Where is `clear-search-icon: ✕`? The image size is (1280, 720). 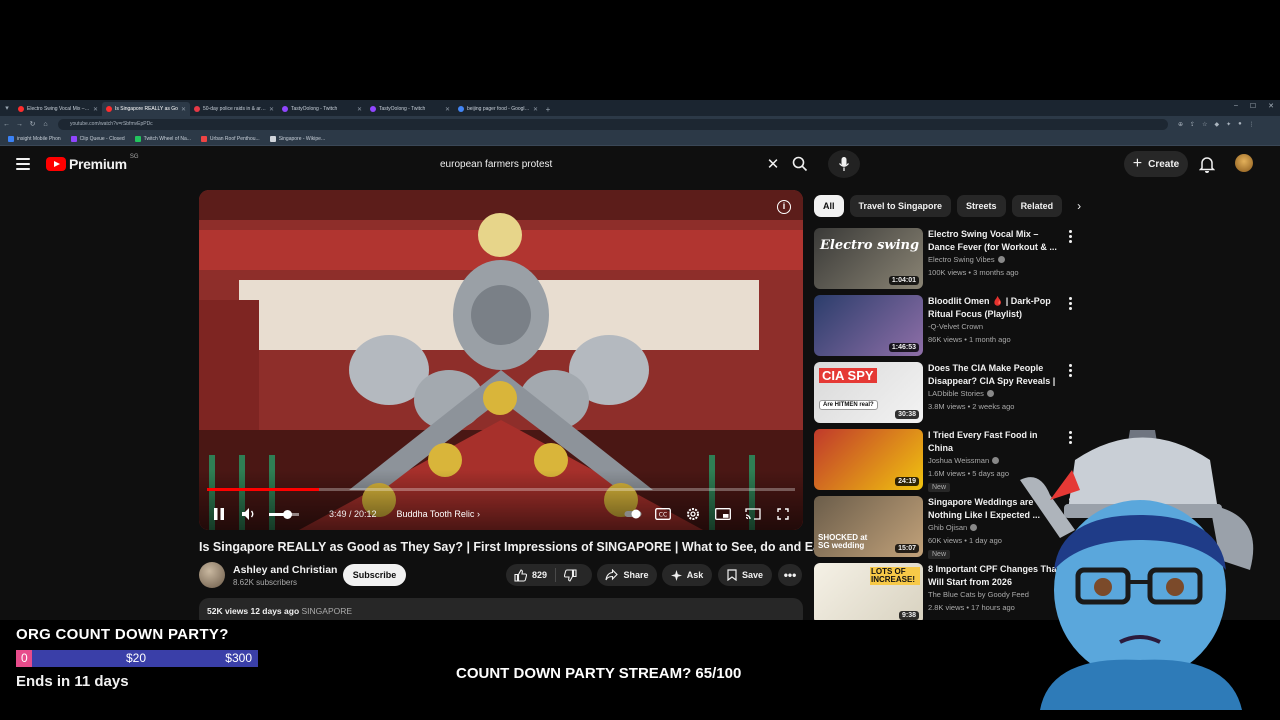
clear-search-icon: ✕ is located at coordinates (773, 164).